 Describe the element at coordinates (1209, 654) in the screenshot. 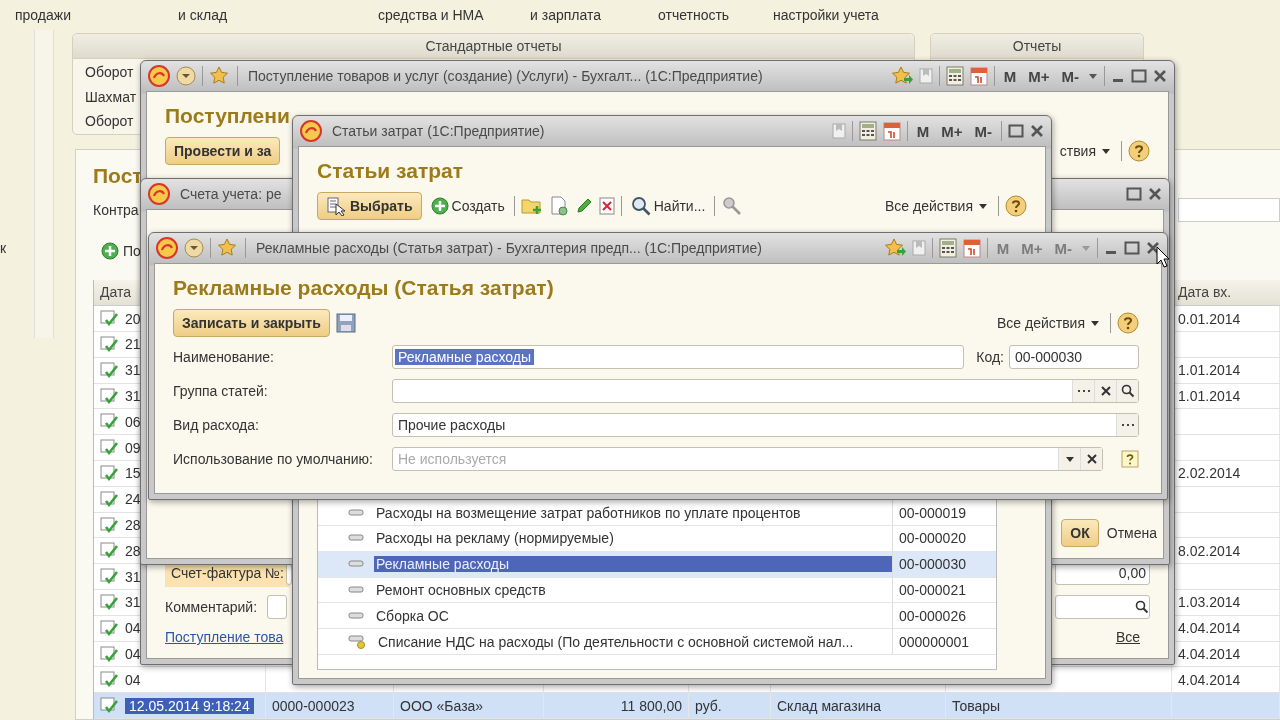

I see `table-cell: 4.04.2014` at that location.